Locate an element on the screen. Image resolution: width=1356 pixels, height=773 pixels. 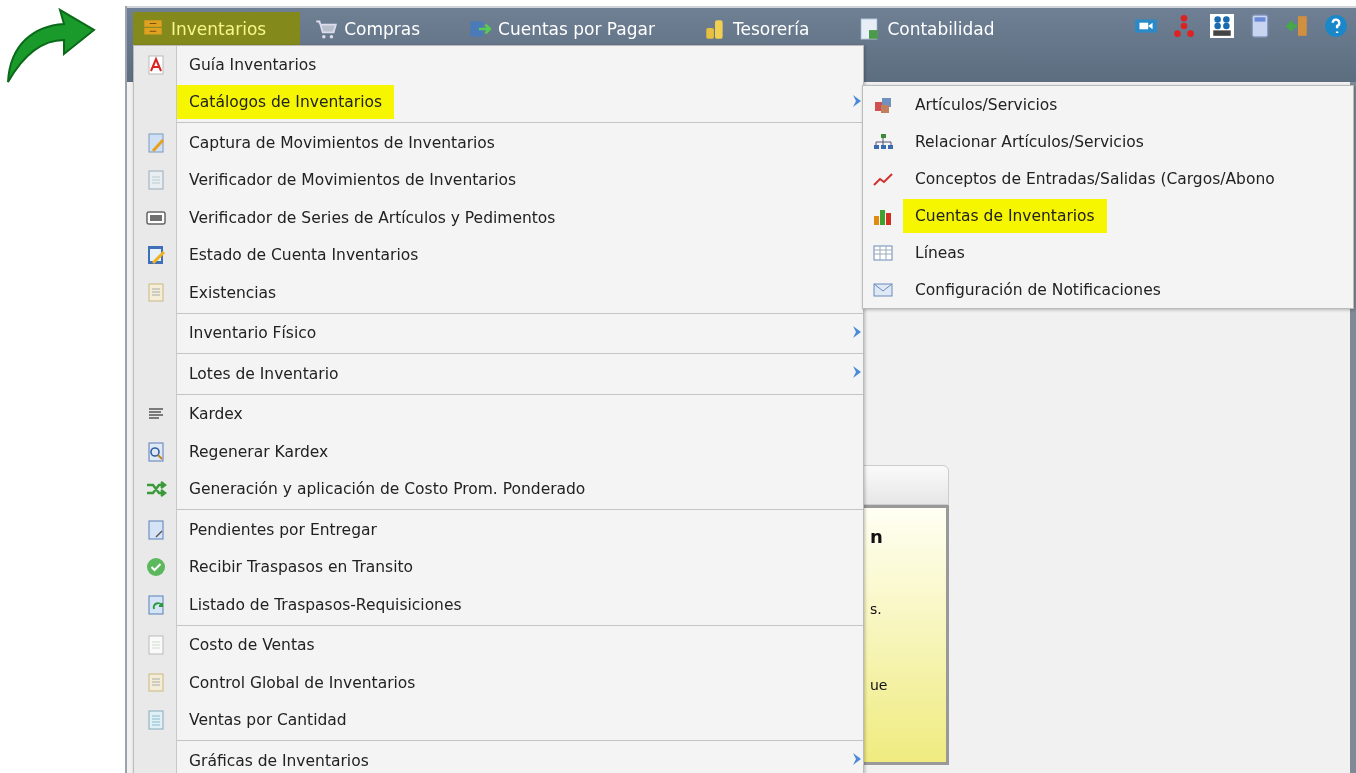
menu-item: Kardex is located at coordinates (498, 414).